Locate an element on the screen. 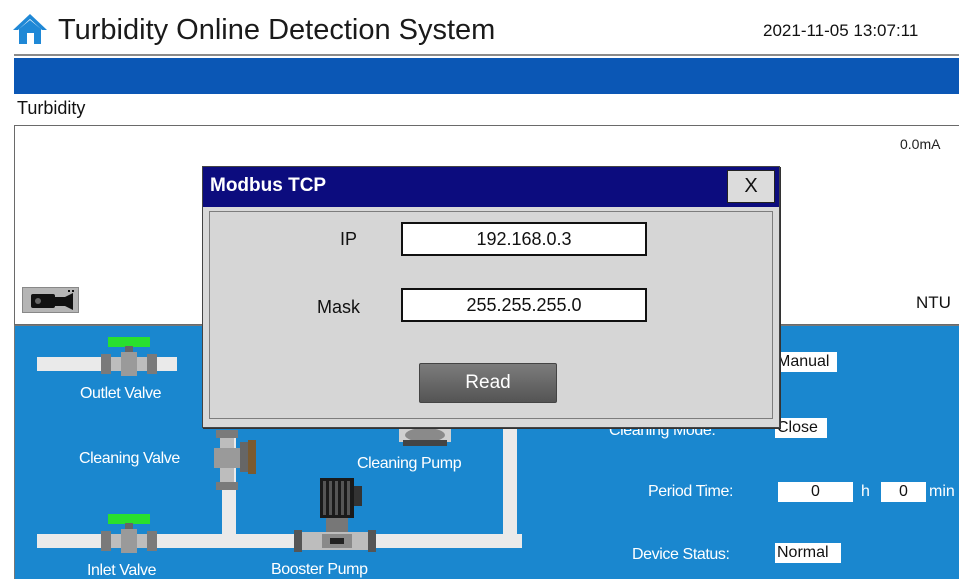  datetime-display: 2021-11-05 13:07:11 is located at coordinates (841, 30).